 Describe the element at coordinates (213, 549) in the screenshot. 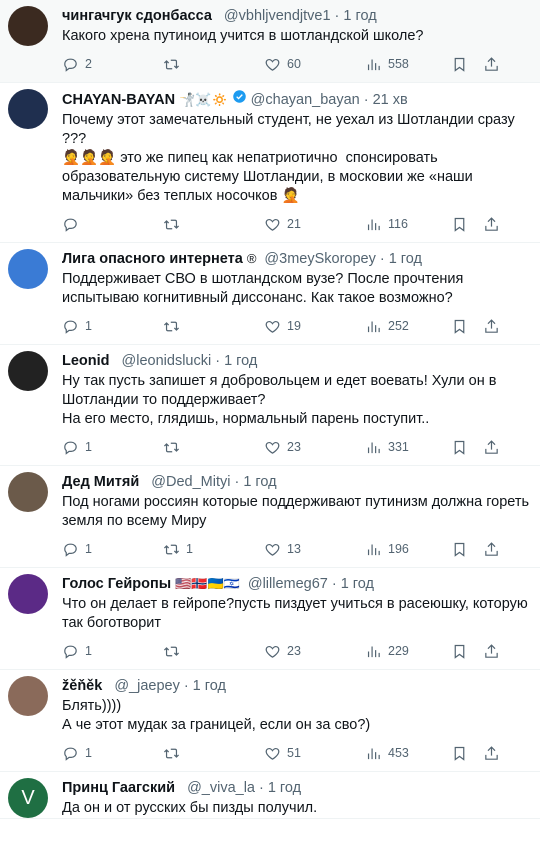

I see `retweet-button: 1` at that location.